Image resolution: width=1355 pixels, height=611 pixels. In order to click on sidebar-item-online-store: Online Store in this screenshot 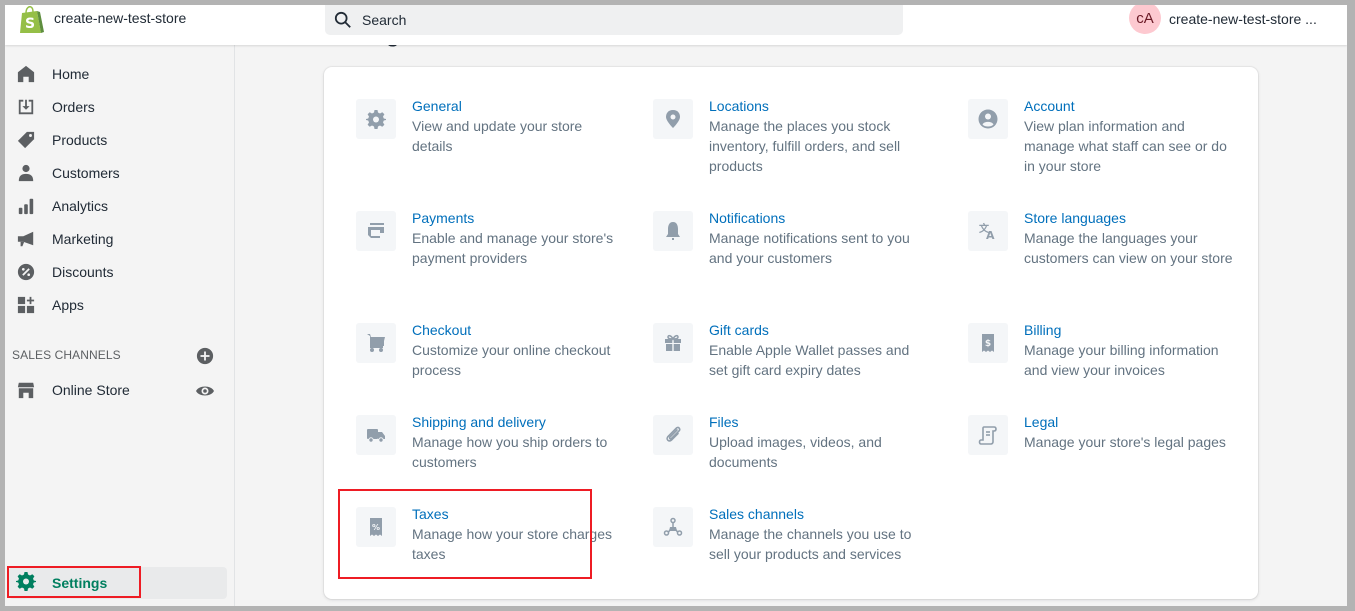, I will do `click(95, 390)`.